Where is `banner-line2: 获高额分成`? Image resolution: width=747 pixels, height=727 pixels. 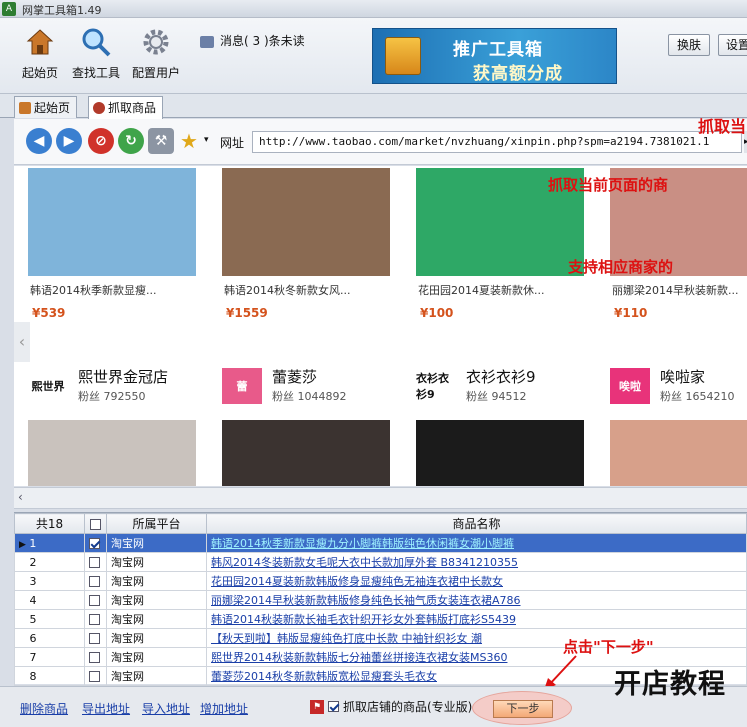
banner-line2: 获高额分成 is located at coordinates (518, 74).